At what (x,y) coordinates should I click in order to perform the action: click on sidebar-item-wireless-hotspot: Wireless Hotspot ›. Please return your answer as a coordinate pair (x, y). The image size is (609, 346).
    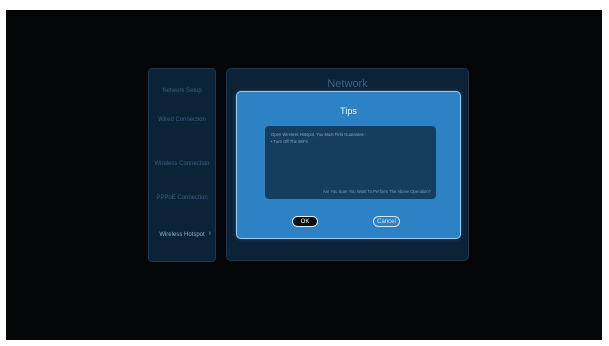
    Looking at the image, I should click on (182, 235).